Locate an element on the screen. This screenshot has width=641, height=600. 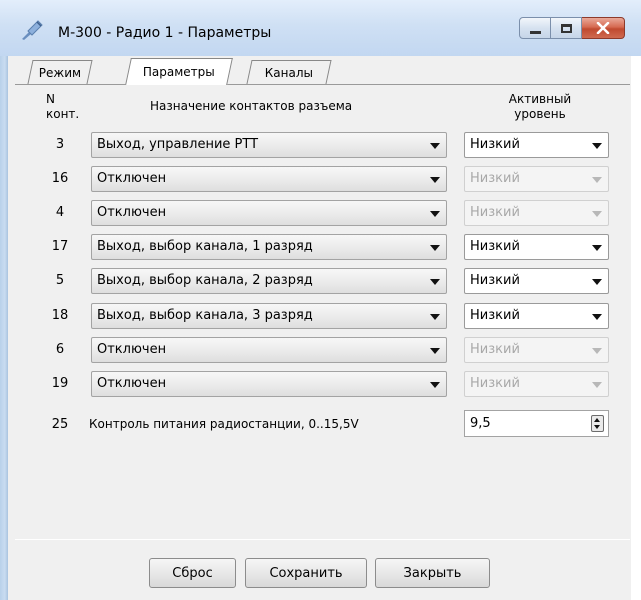
radio-icon is located at coordinates (32, 30).